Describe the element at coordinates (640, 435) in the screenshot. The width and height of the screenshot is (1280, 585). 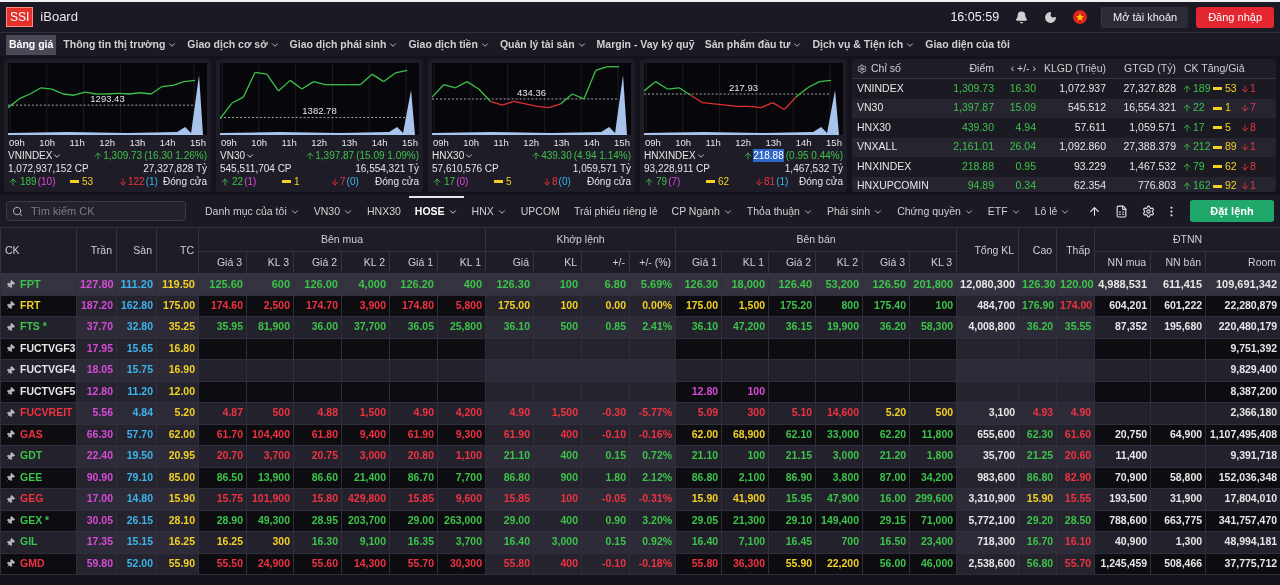
I see `table-row: GAS 66.30 57.70 62.00 61.70 104,400 61.80 9,400 61.90 9,300 61.90 400 -0.10 -0.16% 62.00 68,900 62.10 33,000 62.20 11,800 655,600 62.30 61.60 20,750 64,900 1,107,495,408` at that location.